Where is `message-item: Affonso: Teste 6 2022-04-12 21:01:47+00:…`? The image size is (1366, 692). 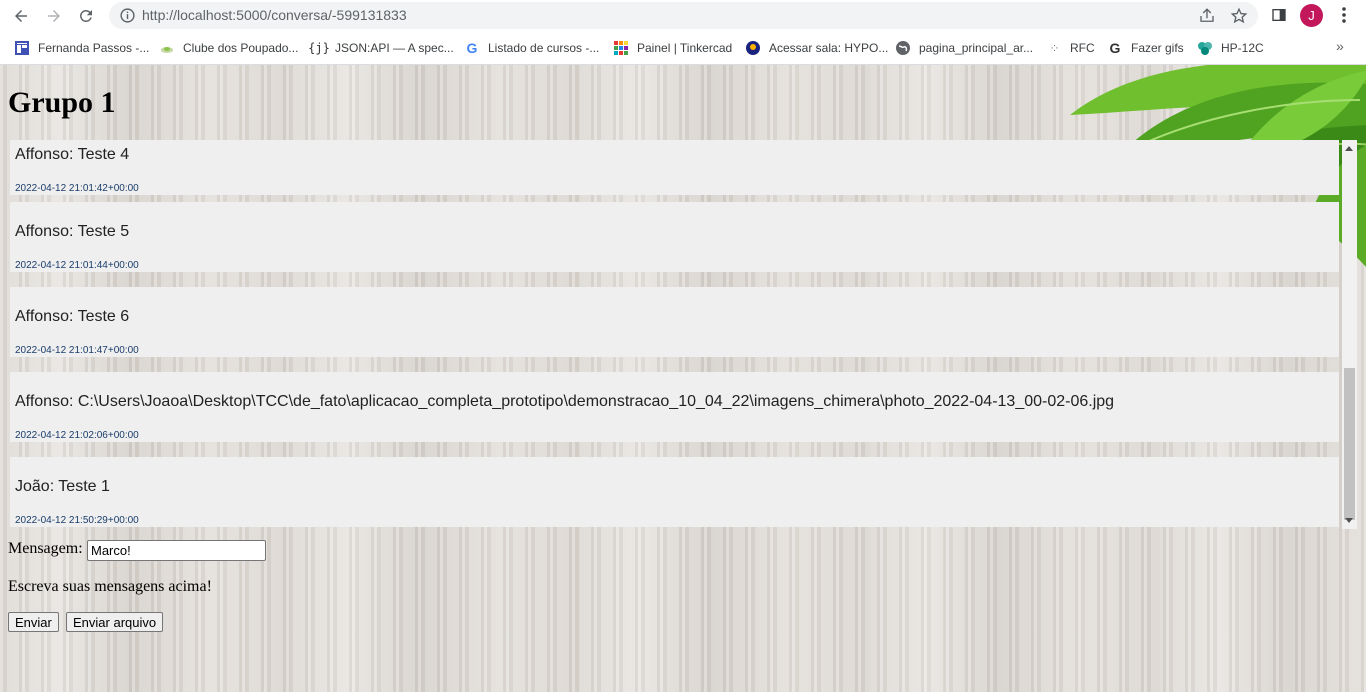 message-item: Affonso: Teste 6 2022-04-12 21:01:47+00:… is located at coordinates (674, 322).